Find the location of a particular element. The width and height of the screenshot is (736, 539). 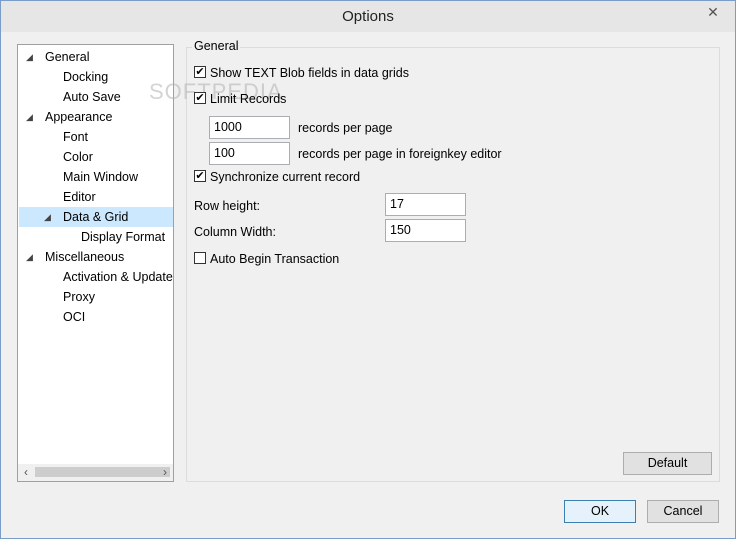

records-per-page-fk-input: 100 is located at coordinates (249, 153).